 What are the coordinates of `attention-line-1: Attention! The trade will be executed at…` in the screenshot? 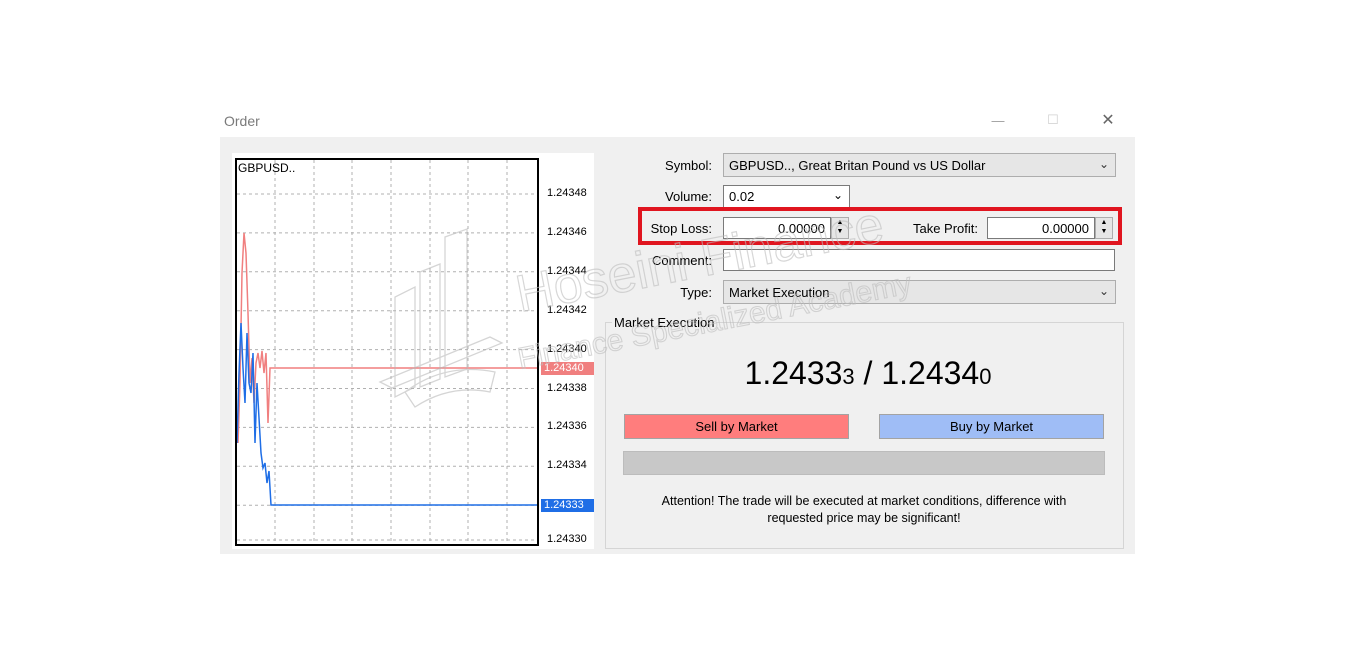 It's located at (864, 501).